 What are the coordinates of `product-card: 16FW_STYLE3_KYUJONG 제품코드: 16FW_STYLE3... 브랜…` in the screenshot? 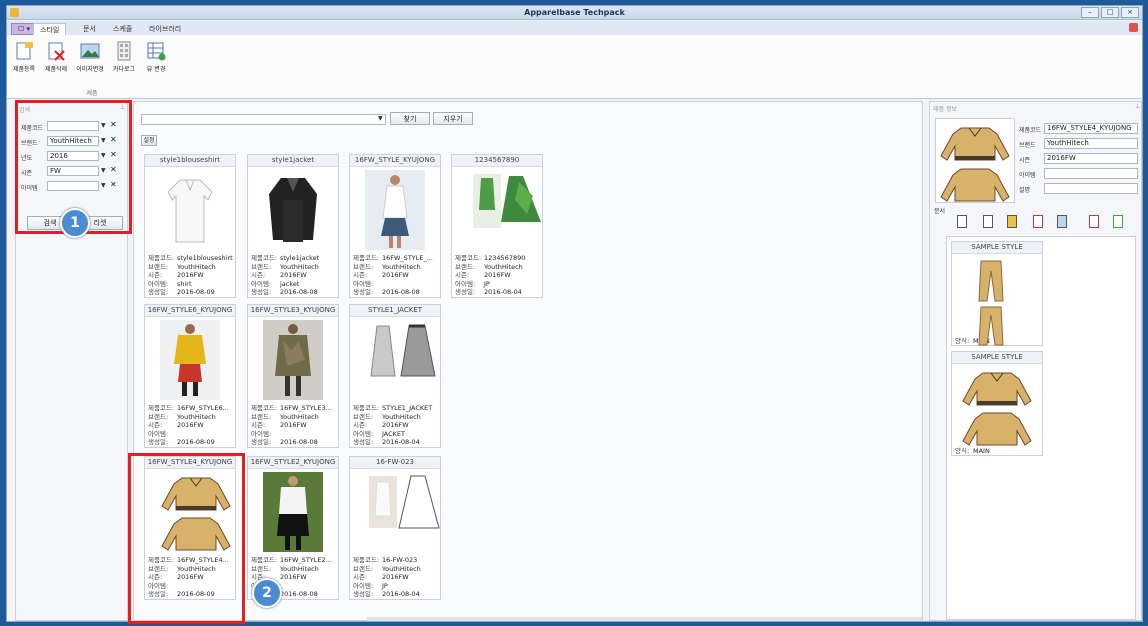 It's located at (293, 376).